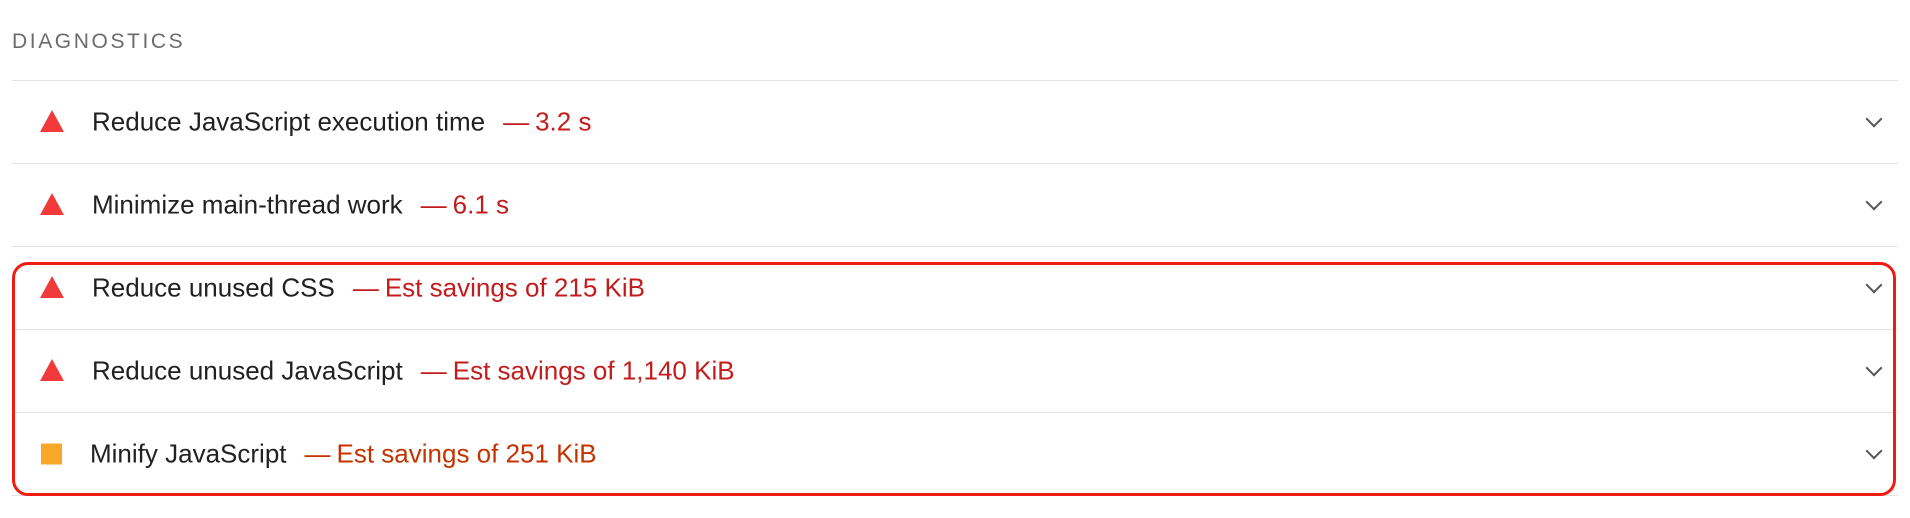  What do you see at coordinates (498, 287) in the screenshot?
I see `audit-detail: — Est savings of 215 KiB` at bounding box center [498, 287].